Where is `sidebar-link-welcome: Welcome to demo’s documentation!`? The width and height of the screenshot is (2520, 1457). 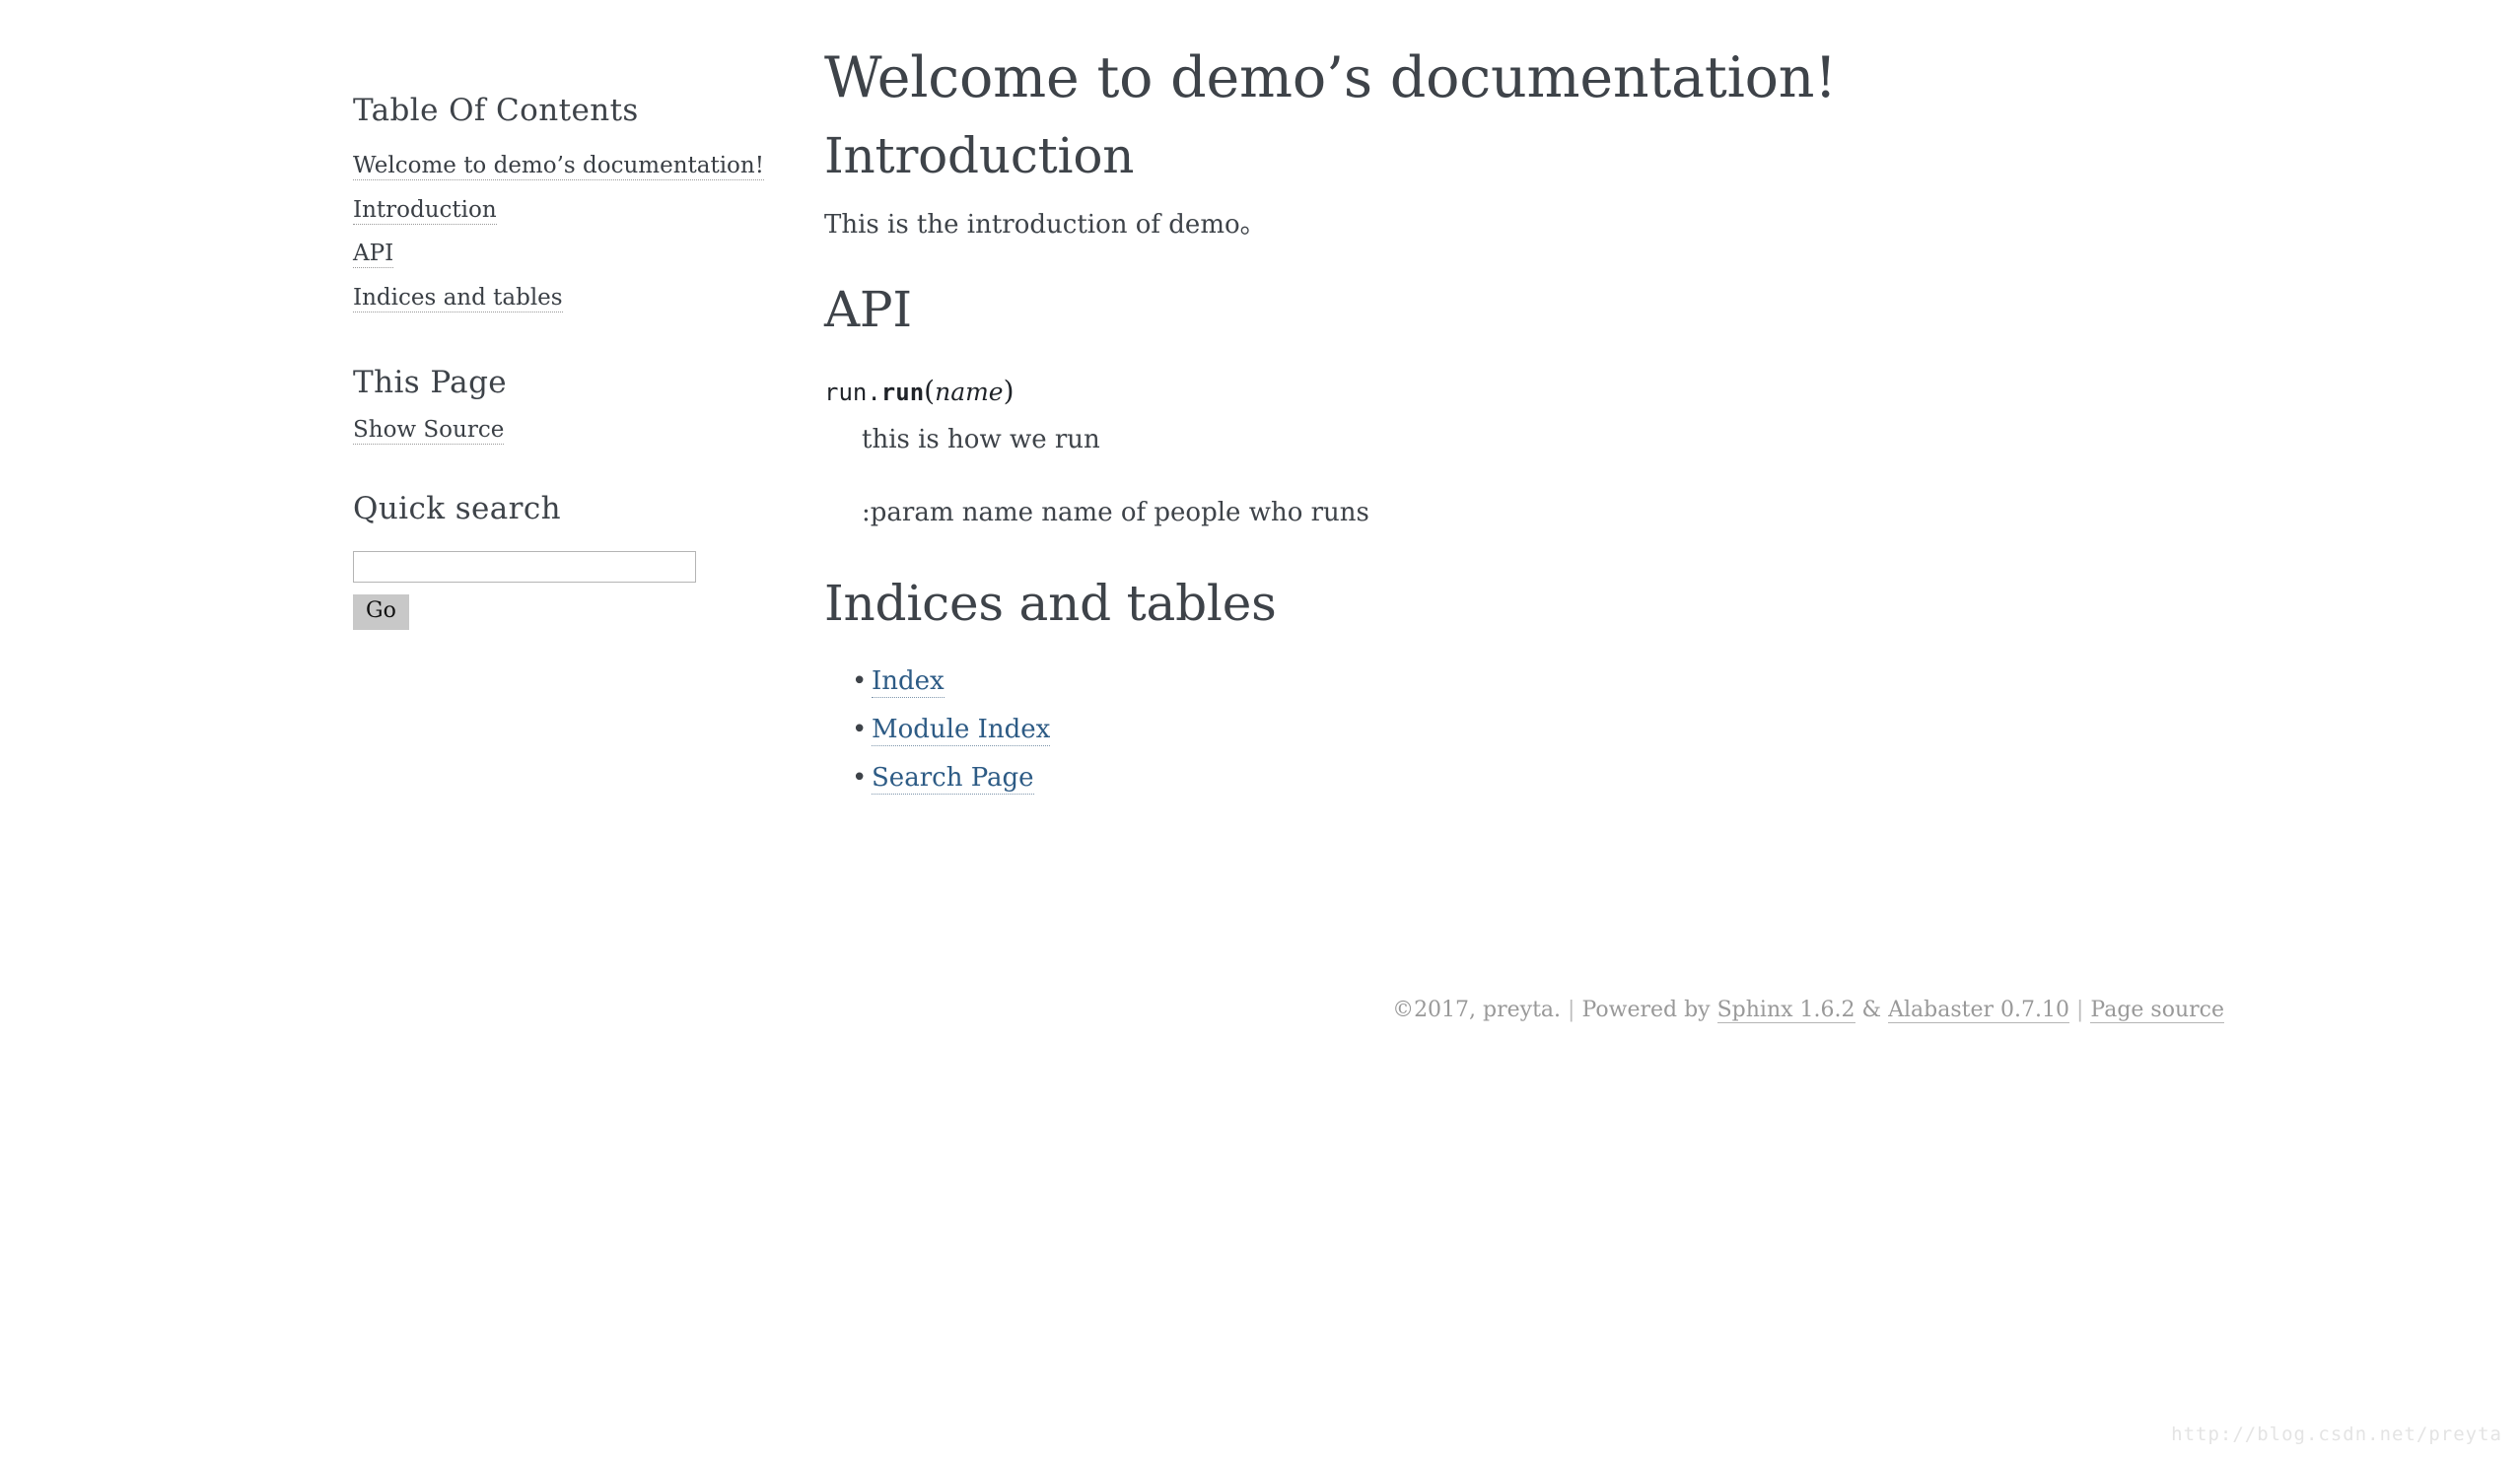
sidebar-link-welcome: Welcome to demo’s documentation! is located at coordinates (558, 167).